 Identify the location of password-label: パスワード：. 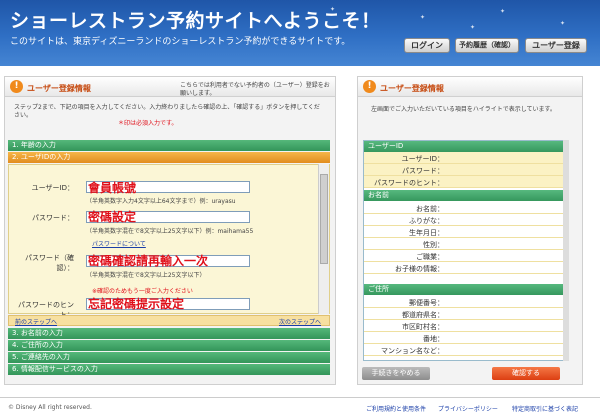
(53, 218).